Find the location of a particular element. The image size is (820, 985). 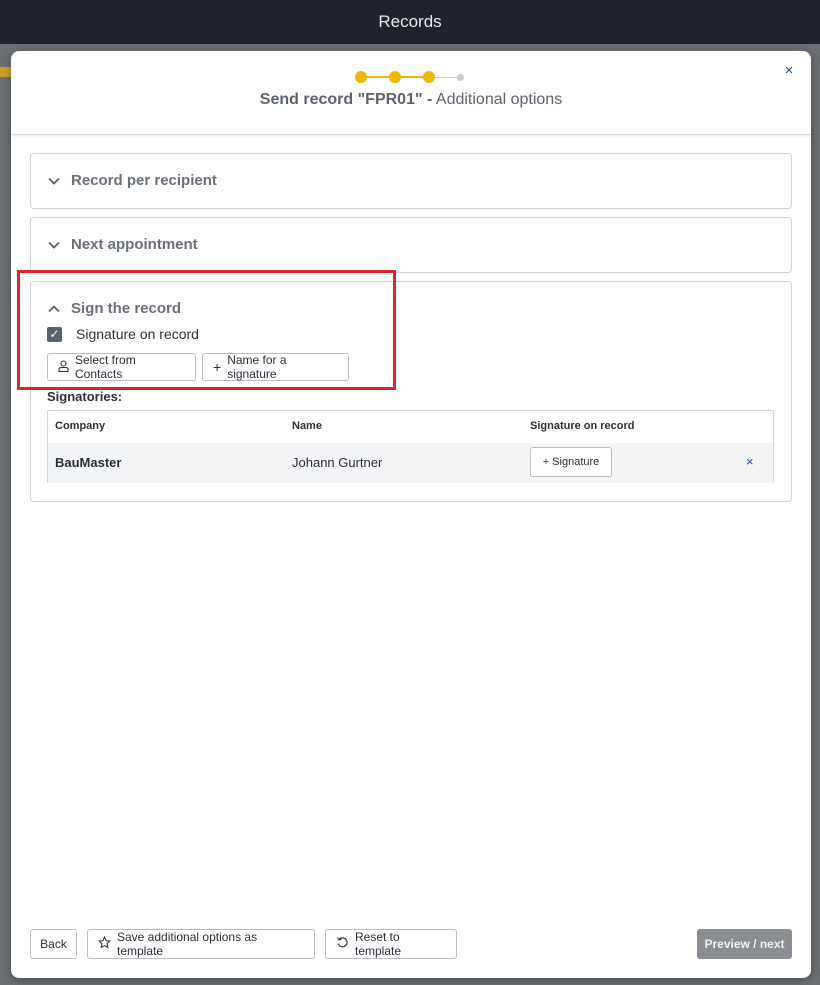

close-icon: × is located at coordinates (789, 71).